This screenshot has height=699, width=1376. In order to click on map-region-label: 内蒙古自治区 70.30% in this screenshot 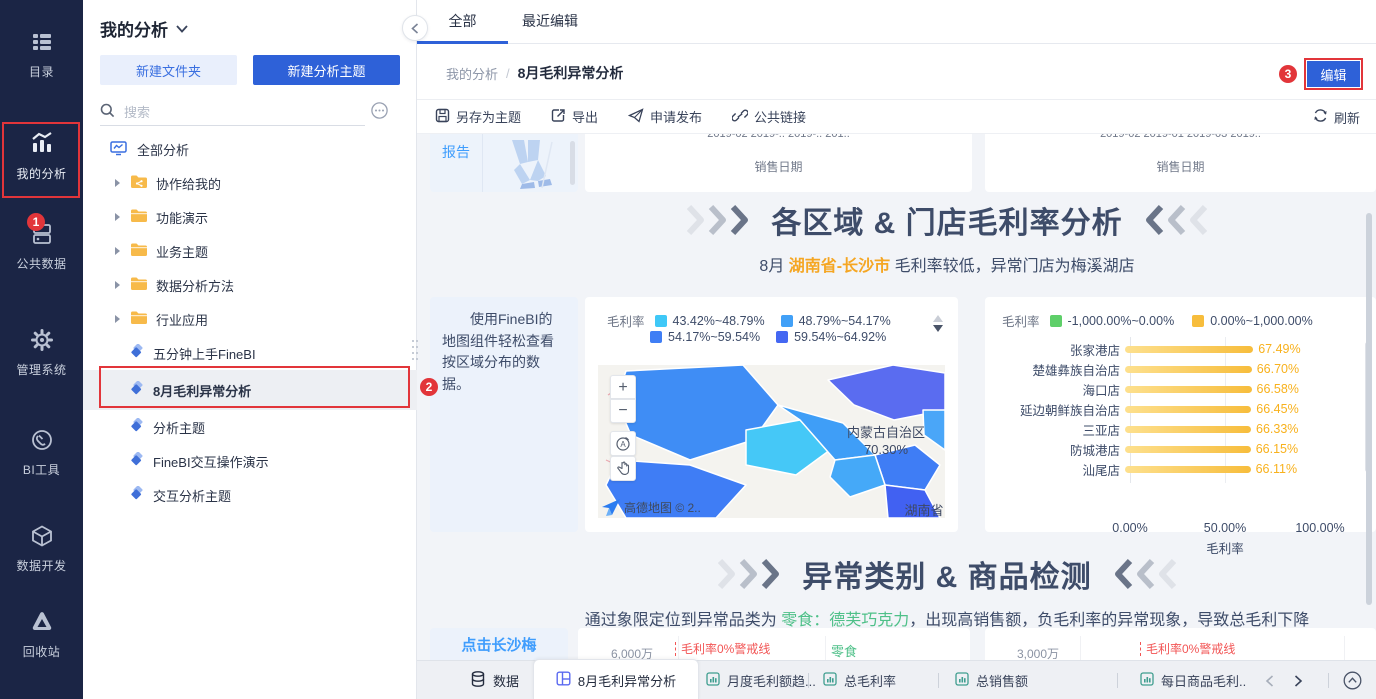, I will do `click(885, 441)`.